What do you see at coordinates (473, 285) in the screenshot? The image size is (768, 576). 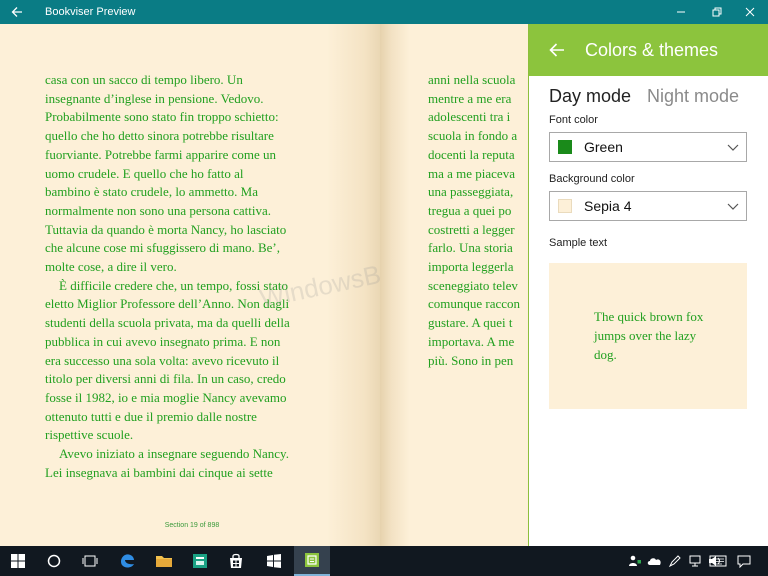 I see `book-line: sceneggiato telev` at bounding box center [473, 285].